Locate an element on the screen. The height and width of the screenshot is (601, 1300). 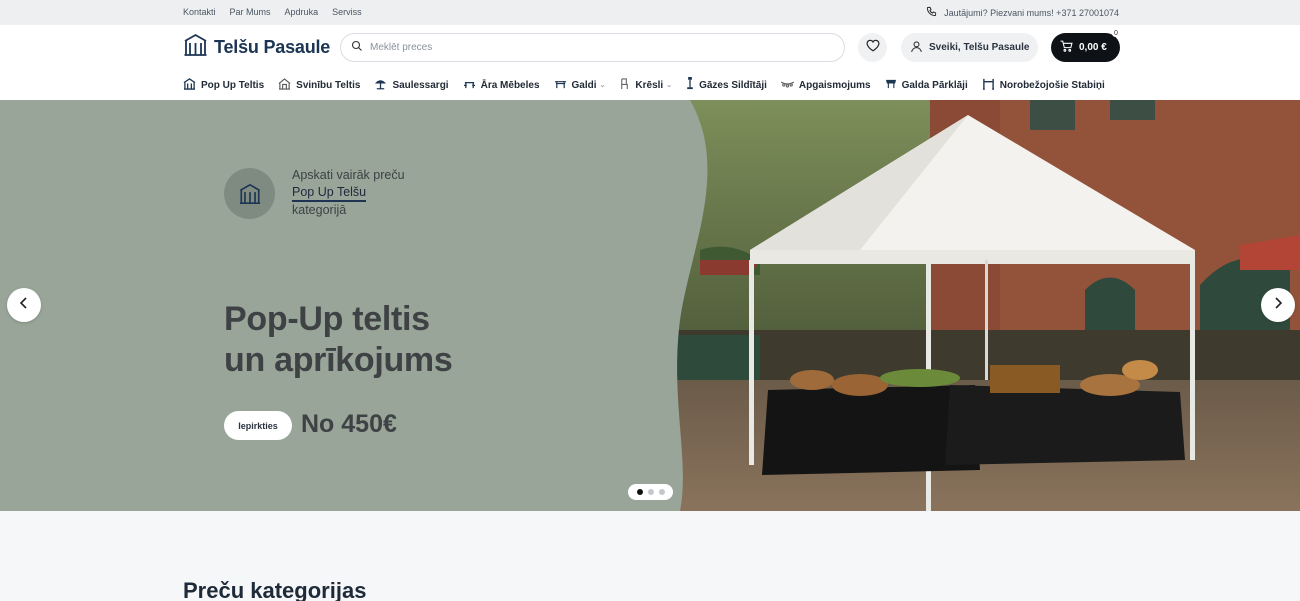
logo: Telšu Pasaule is located at coordinates (256, 47).